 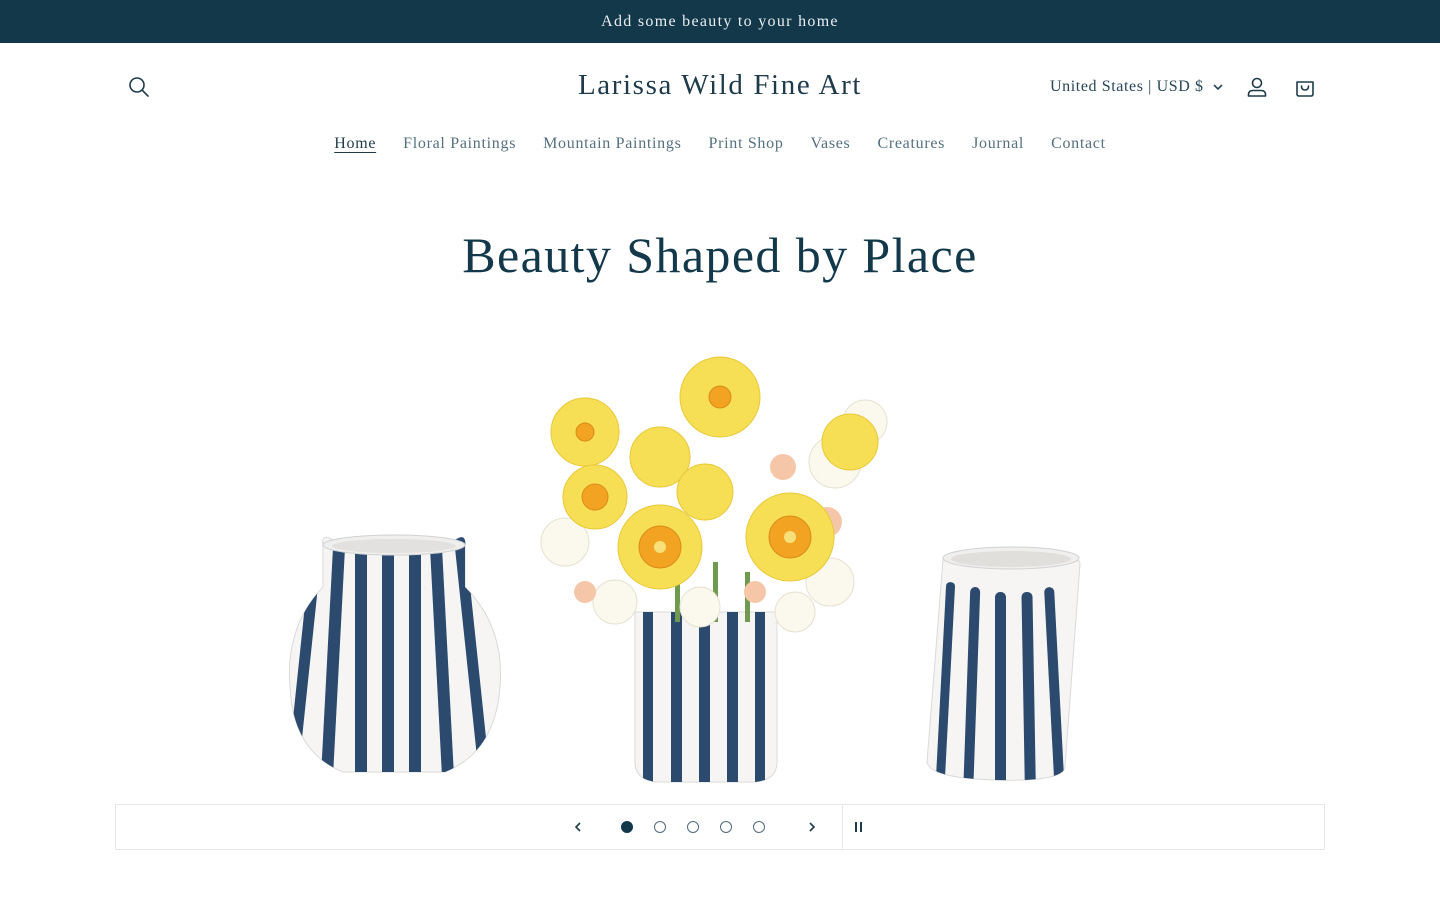 I want to click on search-button, so click(x=139, y=87).